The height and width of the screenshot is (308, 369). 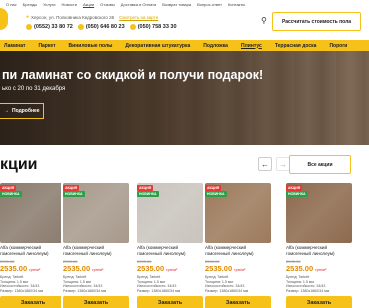 I want to click on location-pin-icon: ●, so click(x=28, y=17).